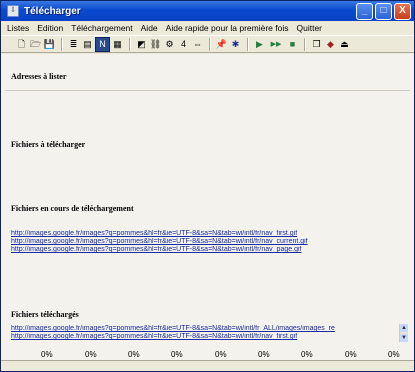 The width and height of the screenshot is (415, 372). Describe the element at coordinates (149, 28) in the screenshot. I see `menu-aide: Aide` at that location.